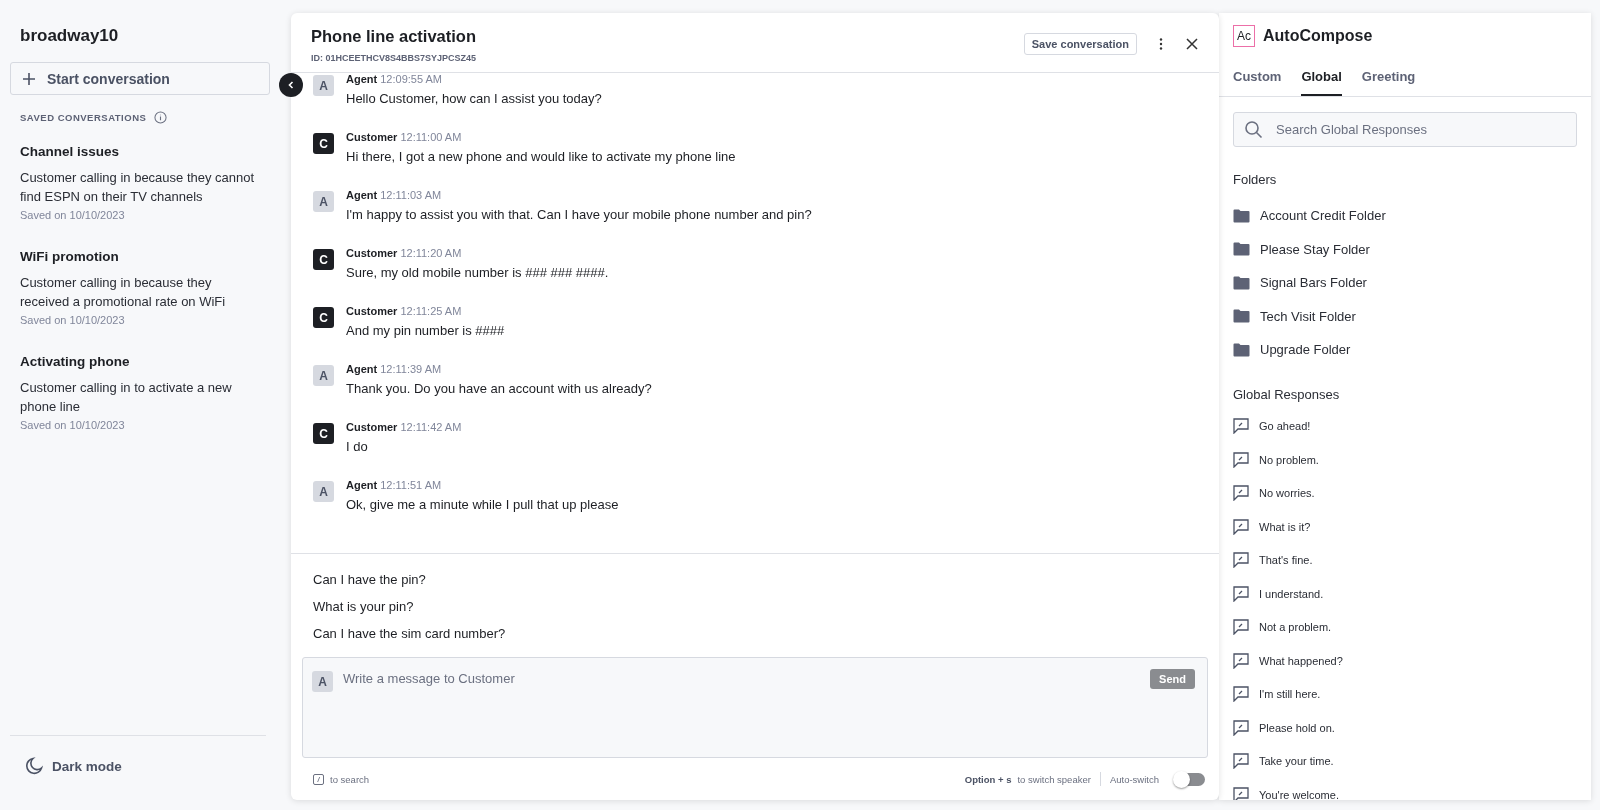 Image resolution: width=1600 pixels, height=810 pixels. Describe the element at coordinates (29, 78) in the screenshot. I see `plus-icon` at that location.